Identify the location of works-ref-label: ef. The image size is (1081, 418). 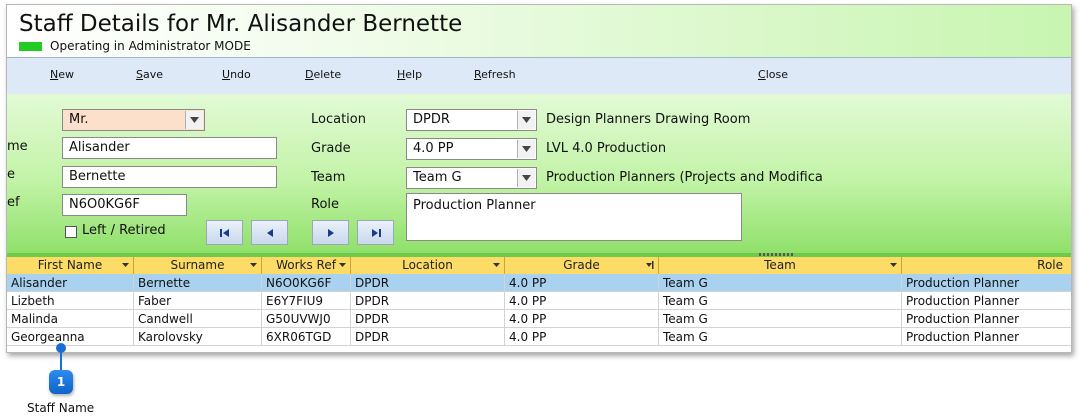
(13, 202).